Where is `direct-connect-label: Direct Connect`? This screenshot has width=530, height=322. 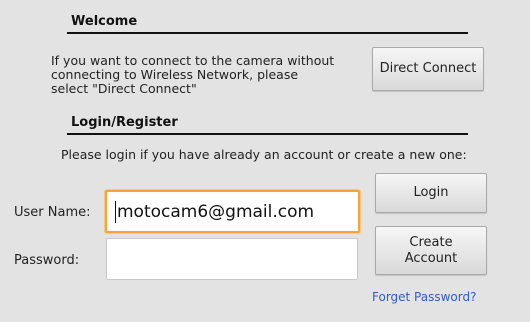 direct-connect-label: Direct Connect is located at coordinates (428, 68).